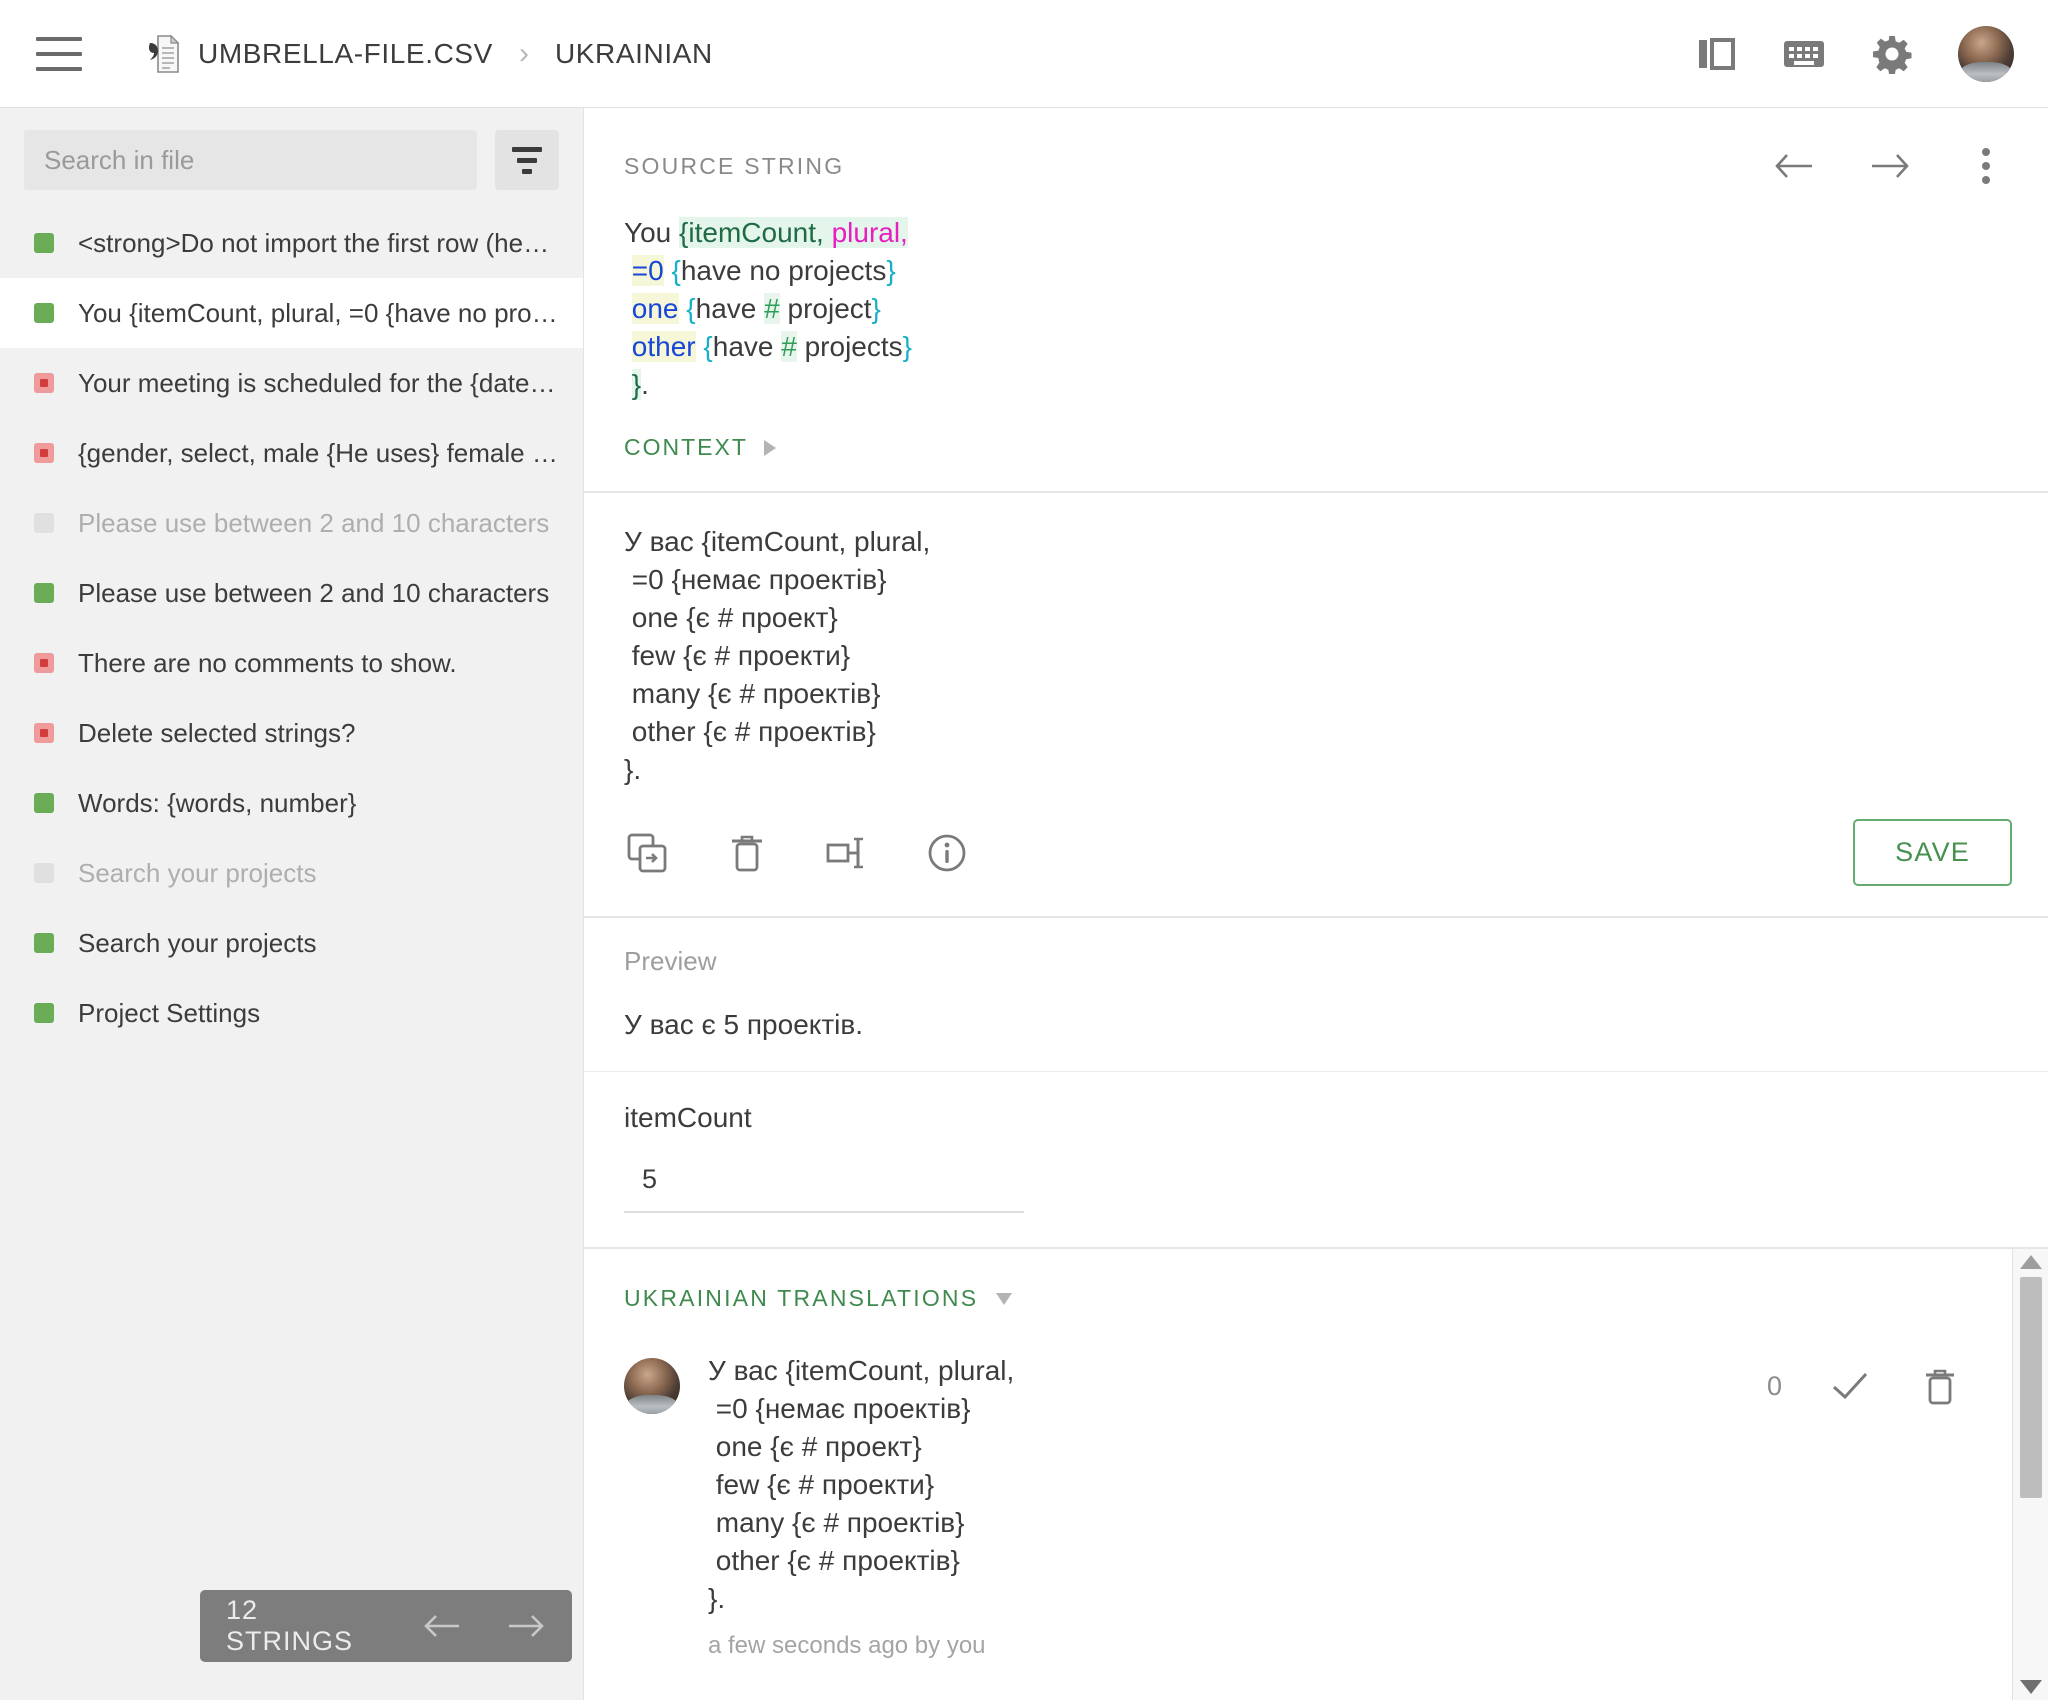 Image resolution: width=2048 pixels, height=1700 pixels. Describe the element at coordinates (655, 308) in the screenshot. I see `source-token: one` at that location.